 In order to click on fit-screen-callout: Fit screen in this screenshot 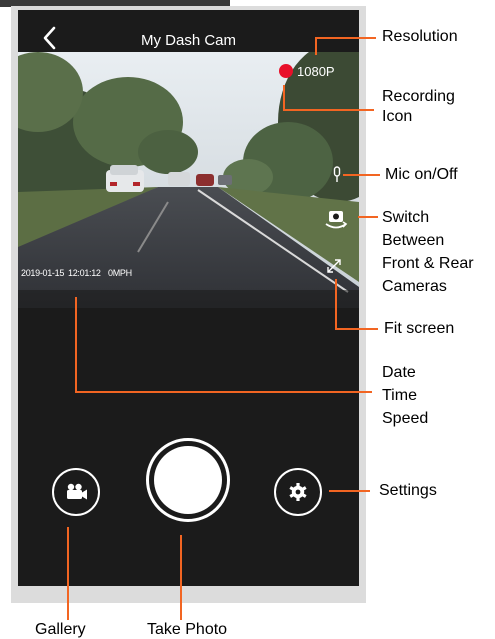, I will do `click(419, 328)`.